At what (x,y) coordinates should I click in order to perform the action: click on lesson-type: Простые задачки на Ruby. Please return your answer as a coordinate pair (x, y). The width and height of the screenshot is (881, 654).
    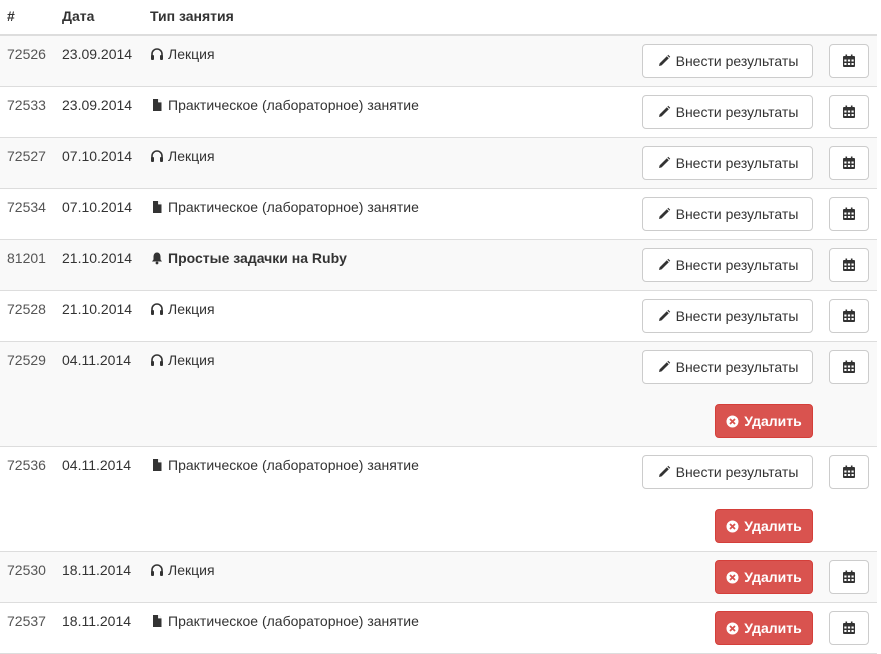
    Looking at the image, I should click on (248, 258).